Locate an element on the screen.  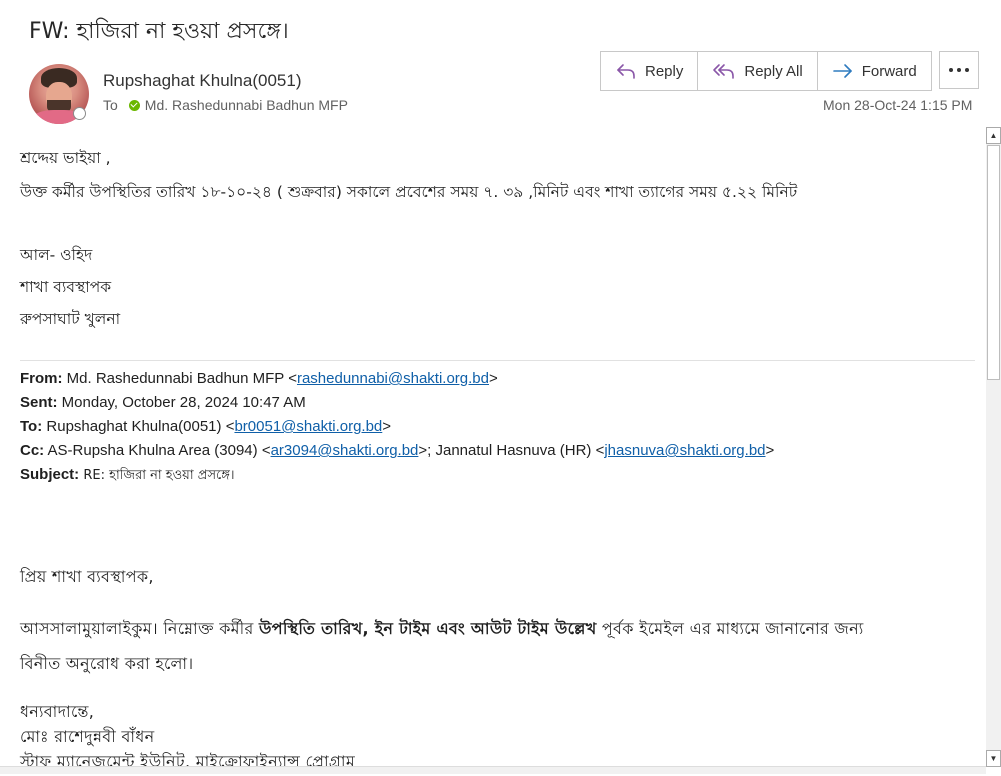
to-header-label: To: is located at coordinates (31, 426).